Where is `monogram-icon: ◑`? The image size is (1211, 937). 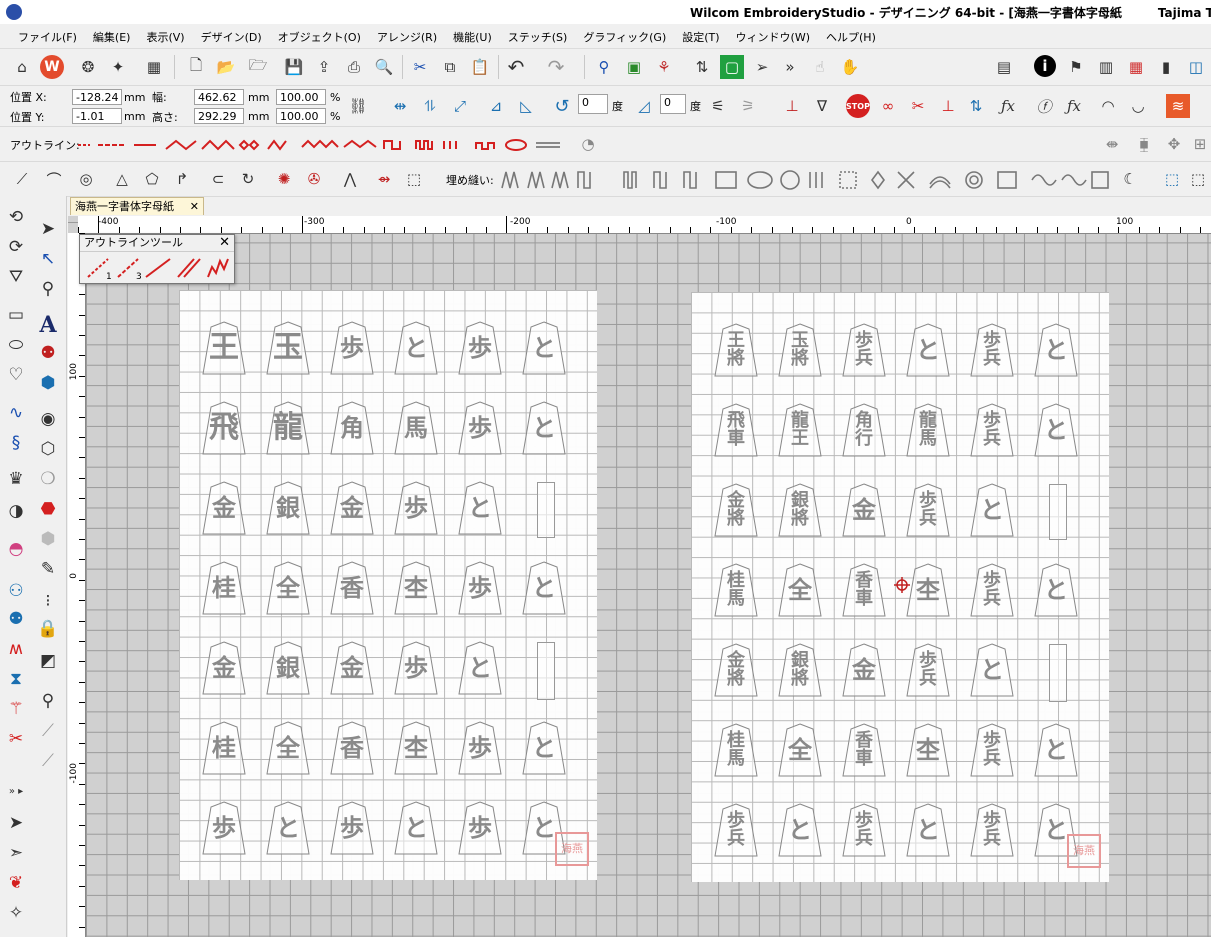
monogram-icon: ◑ is located at coordinates (16, 511).